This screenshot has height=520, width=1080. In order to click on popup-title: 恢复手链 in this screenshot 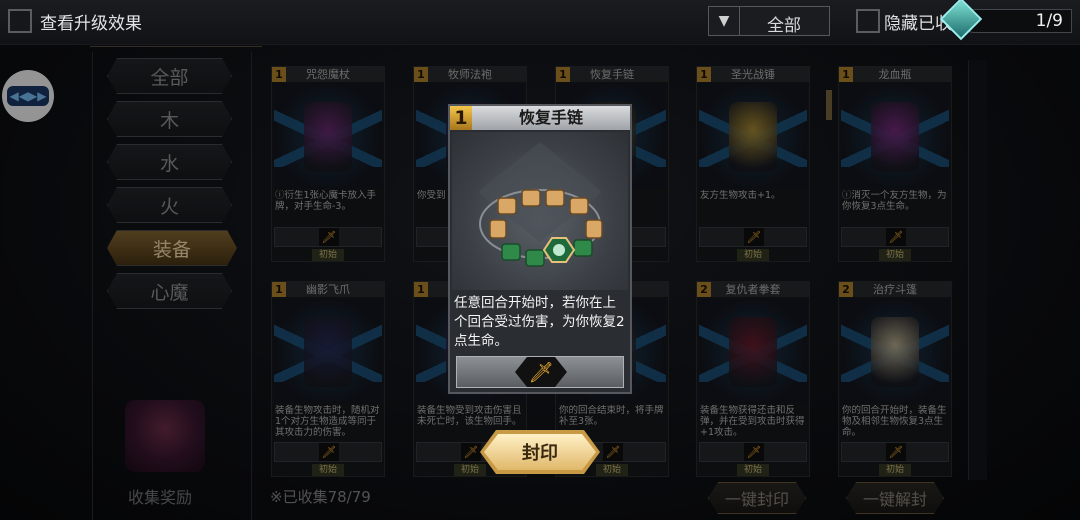, I will do `click(550, 117)`.